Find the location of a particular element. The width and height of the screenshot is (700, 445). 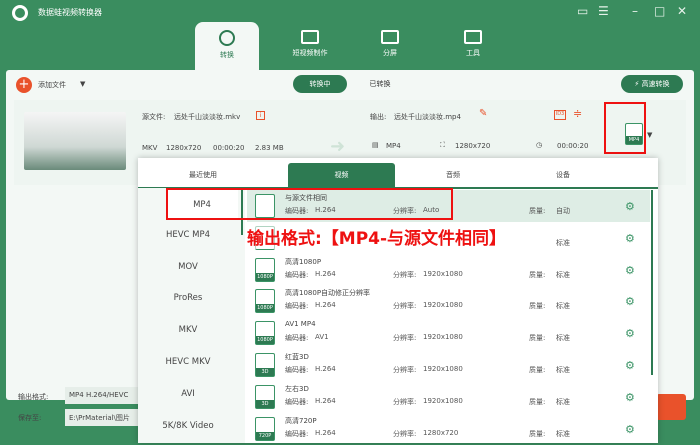

quality-value: 自动 is located at coordinates (563, 211).